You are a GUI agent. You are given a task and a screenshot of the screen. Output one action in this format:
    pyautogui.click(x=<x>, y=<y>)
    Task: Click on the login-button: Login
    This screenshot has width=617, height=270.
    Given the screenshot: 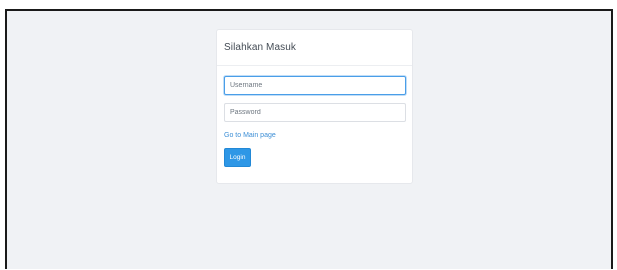 What is the action you would take?
    pyautogui.click(x=237, y=157)
    